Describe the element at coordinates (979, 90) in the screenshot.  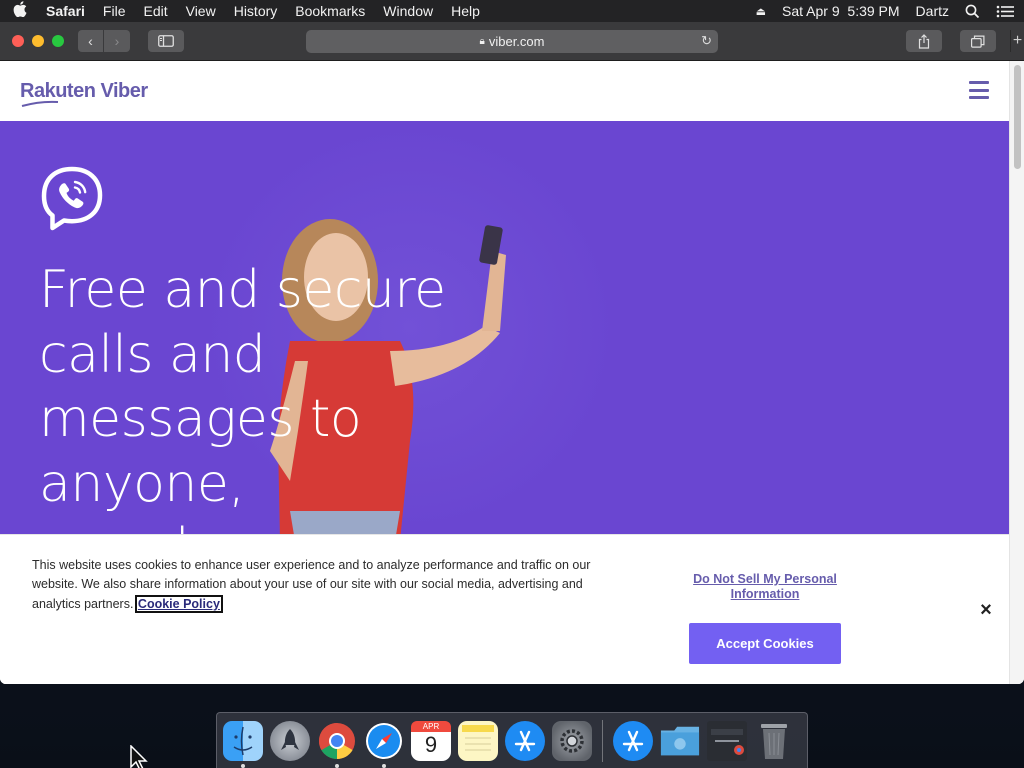
I see `hamburger-menu-icon` at that location.